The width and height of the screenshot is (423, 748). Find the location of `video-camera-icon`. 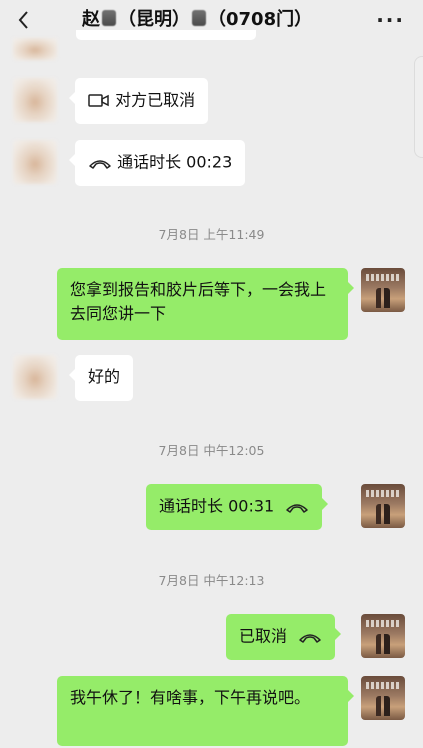

video-camera-icon is located at coordinates (98, 100).